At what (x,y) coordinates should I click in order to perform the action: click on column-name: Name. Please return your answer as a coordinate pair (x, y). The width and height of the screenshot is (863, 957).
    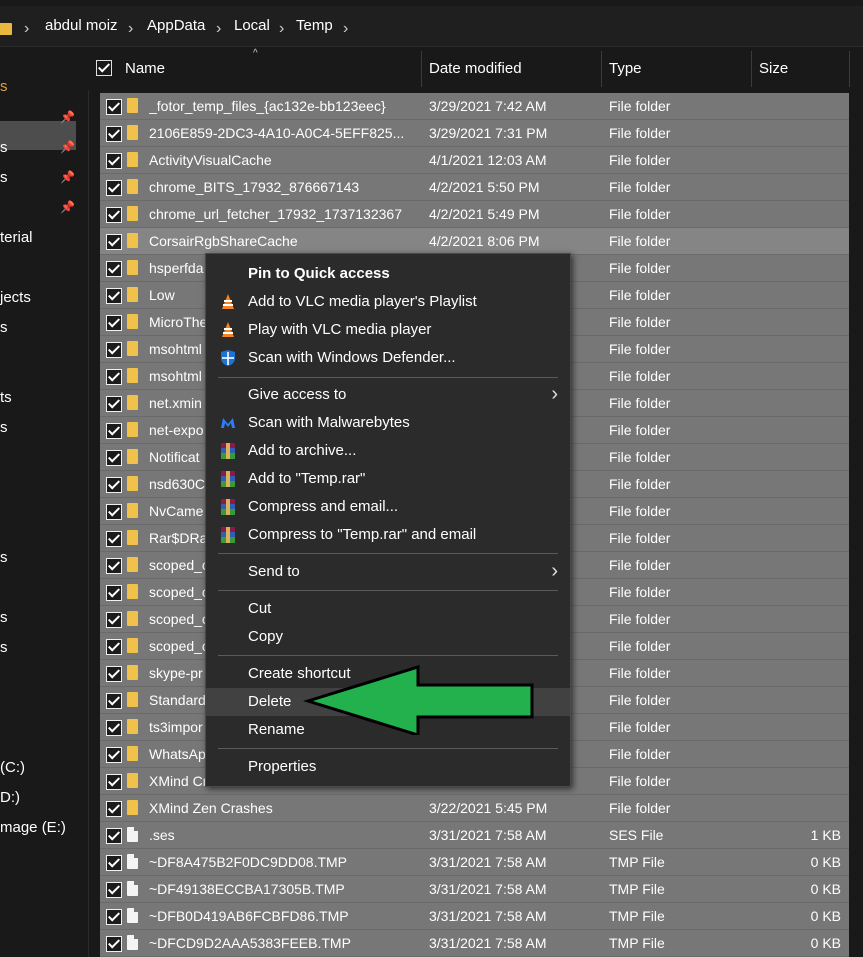
    Looking at the image, I should click on (145, 68).